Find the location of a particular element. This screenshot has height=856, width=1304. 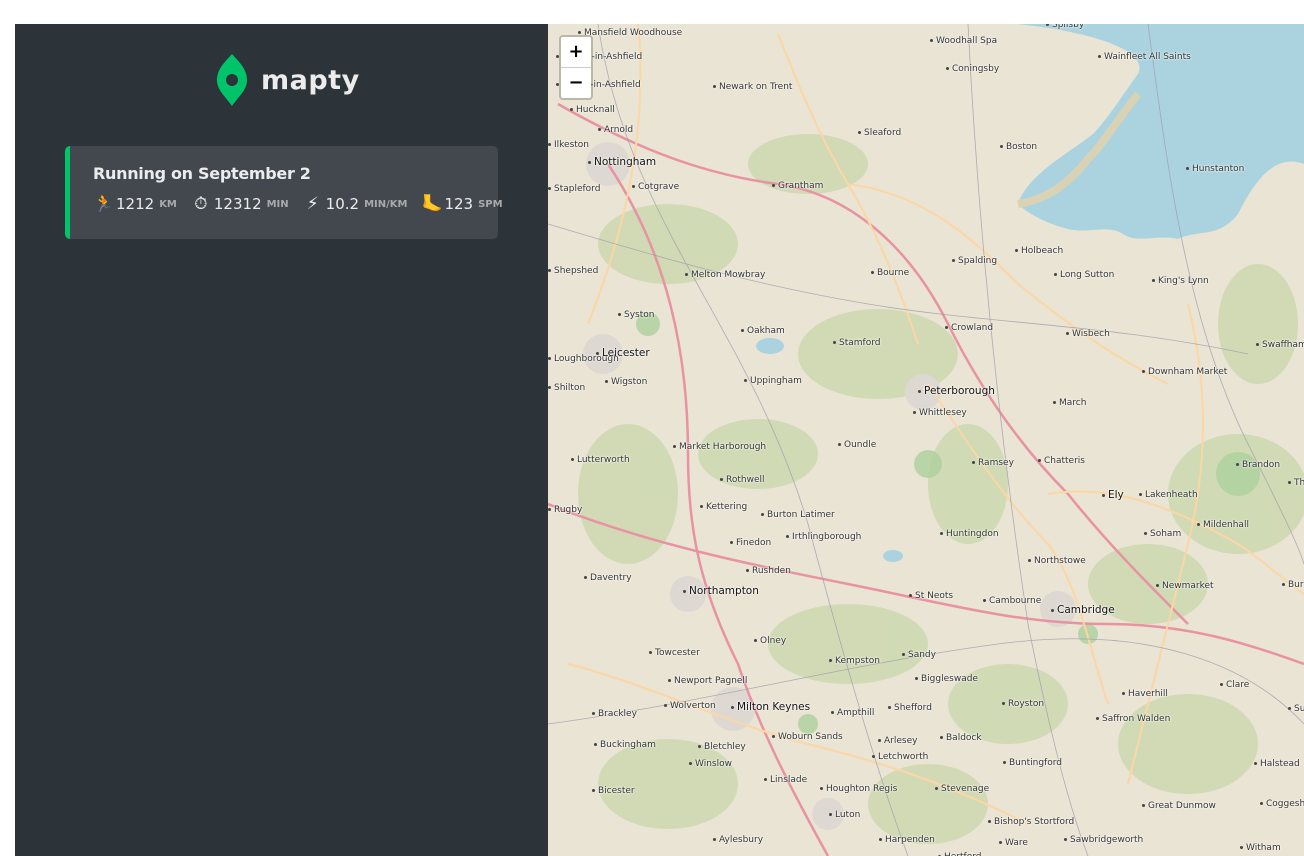

map-place-label: Cotgrave is located at coordinates (655, 187).